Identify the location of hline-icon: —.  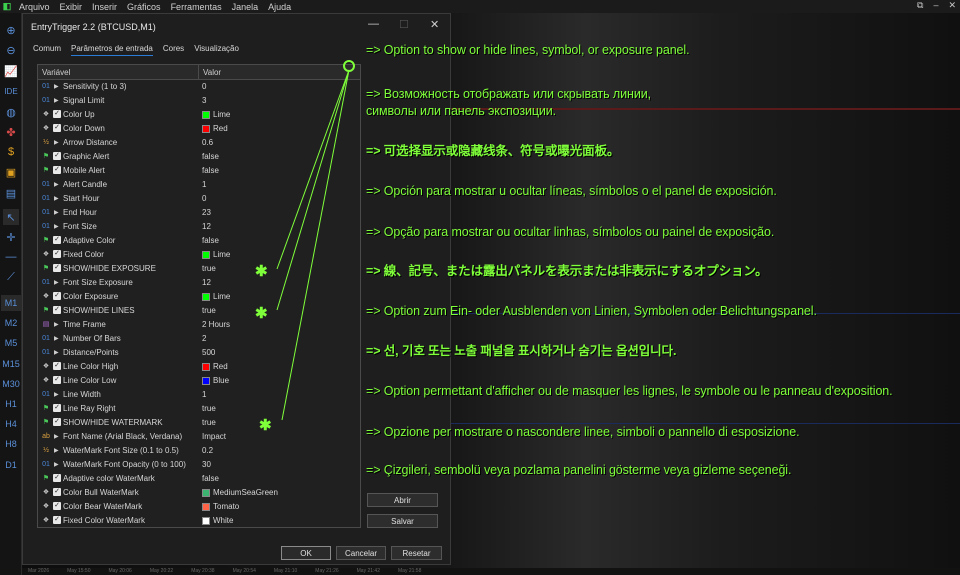
(11, 257).